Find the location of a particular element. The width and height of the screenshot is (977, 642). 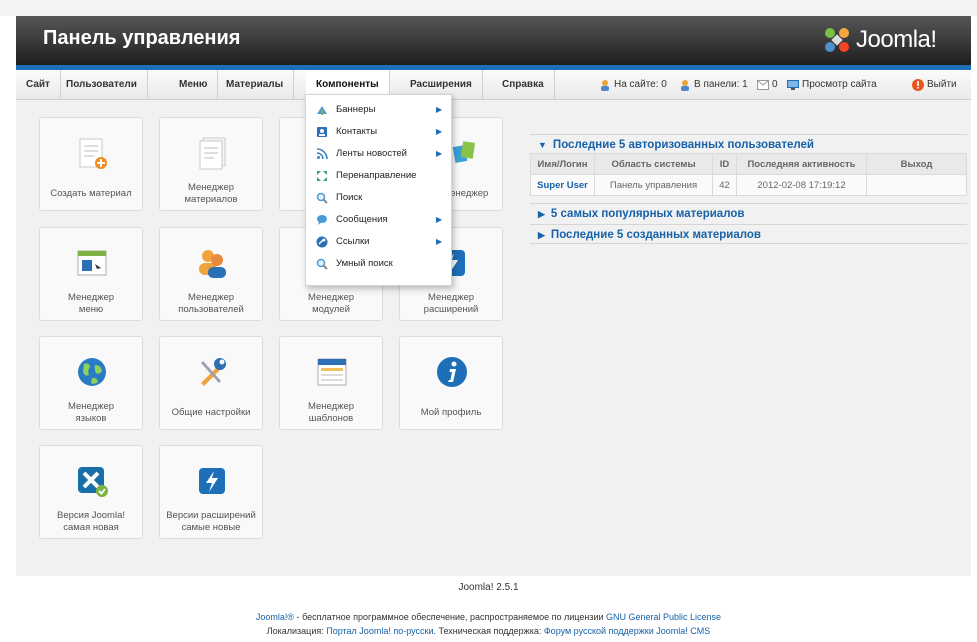

user-activity: 2012-02-08 17:19:12 is located at coordinates (801, 185).